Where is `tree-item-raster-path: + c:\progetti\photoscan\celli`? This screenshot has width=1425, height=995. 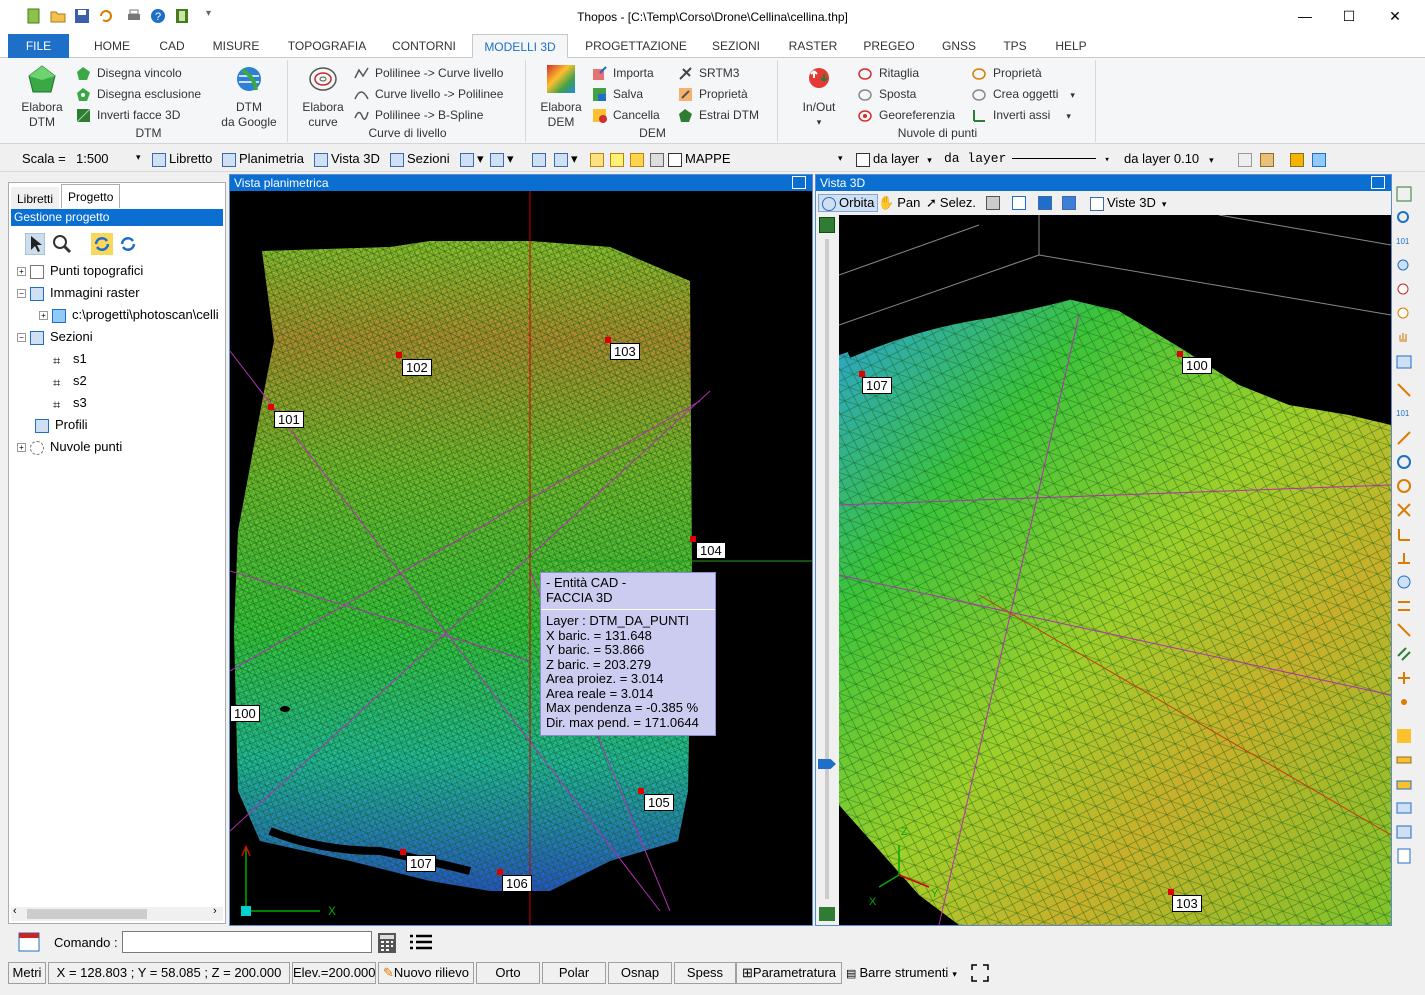
tree-item-raster-path: + c:\progetti\photoscan\celli is located at coordinates (129, 317).